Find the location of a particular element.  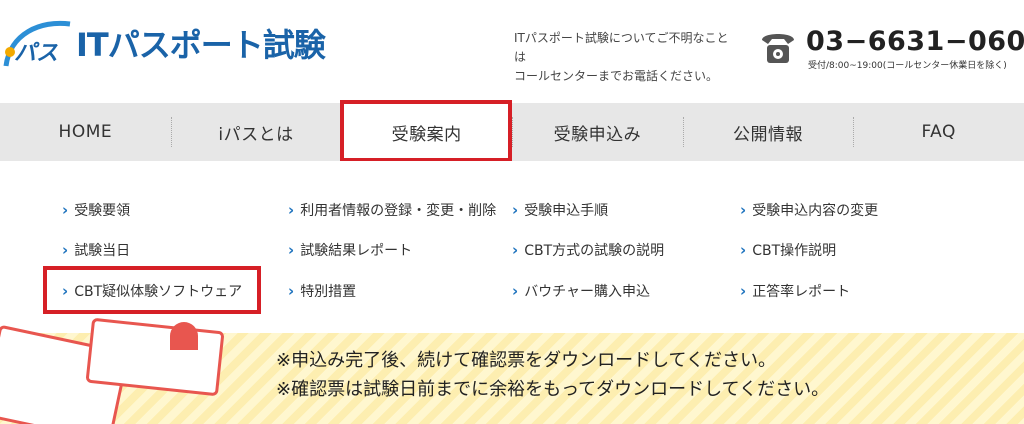

nav-item-public-info: 公開情報 is located at coordinates (768, 132).